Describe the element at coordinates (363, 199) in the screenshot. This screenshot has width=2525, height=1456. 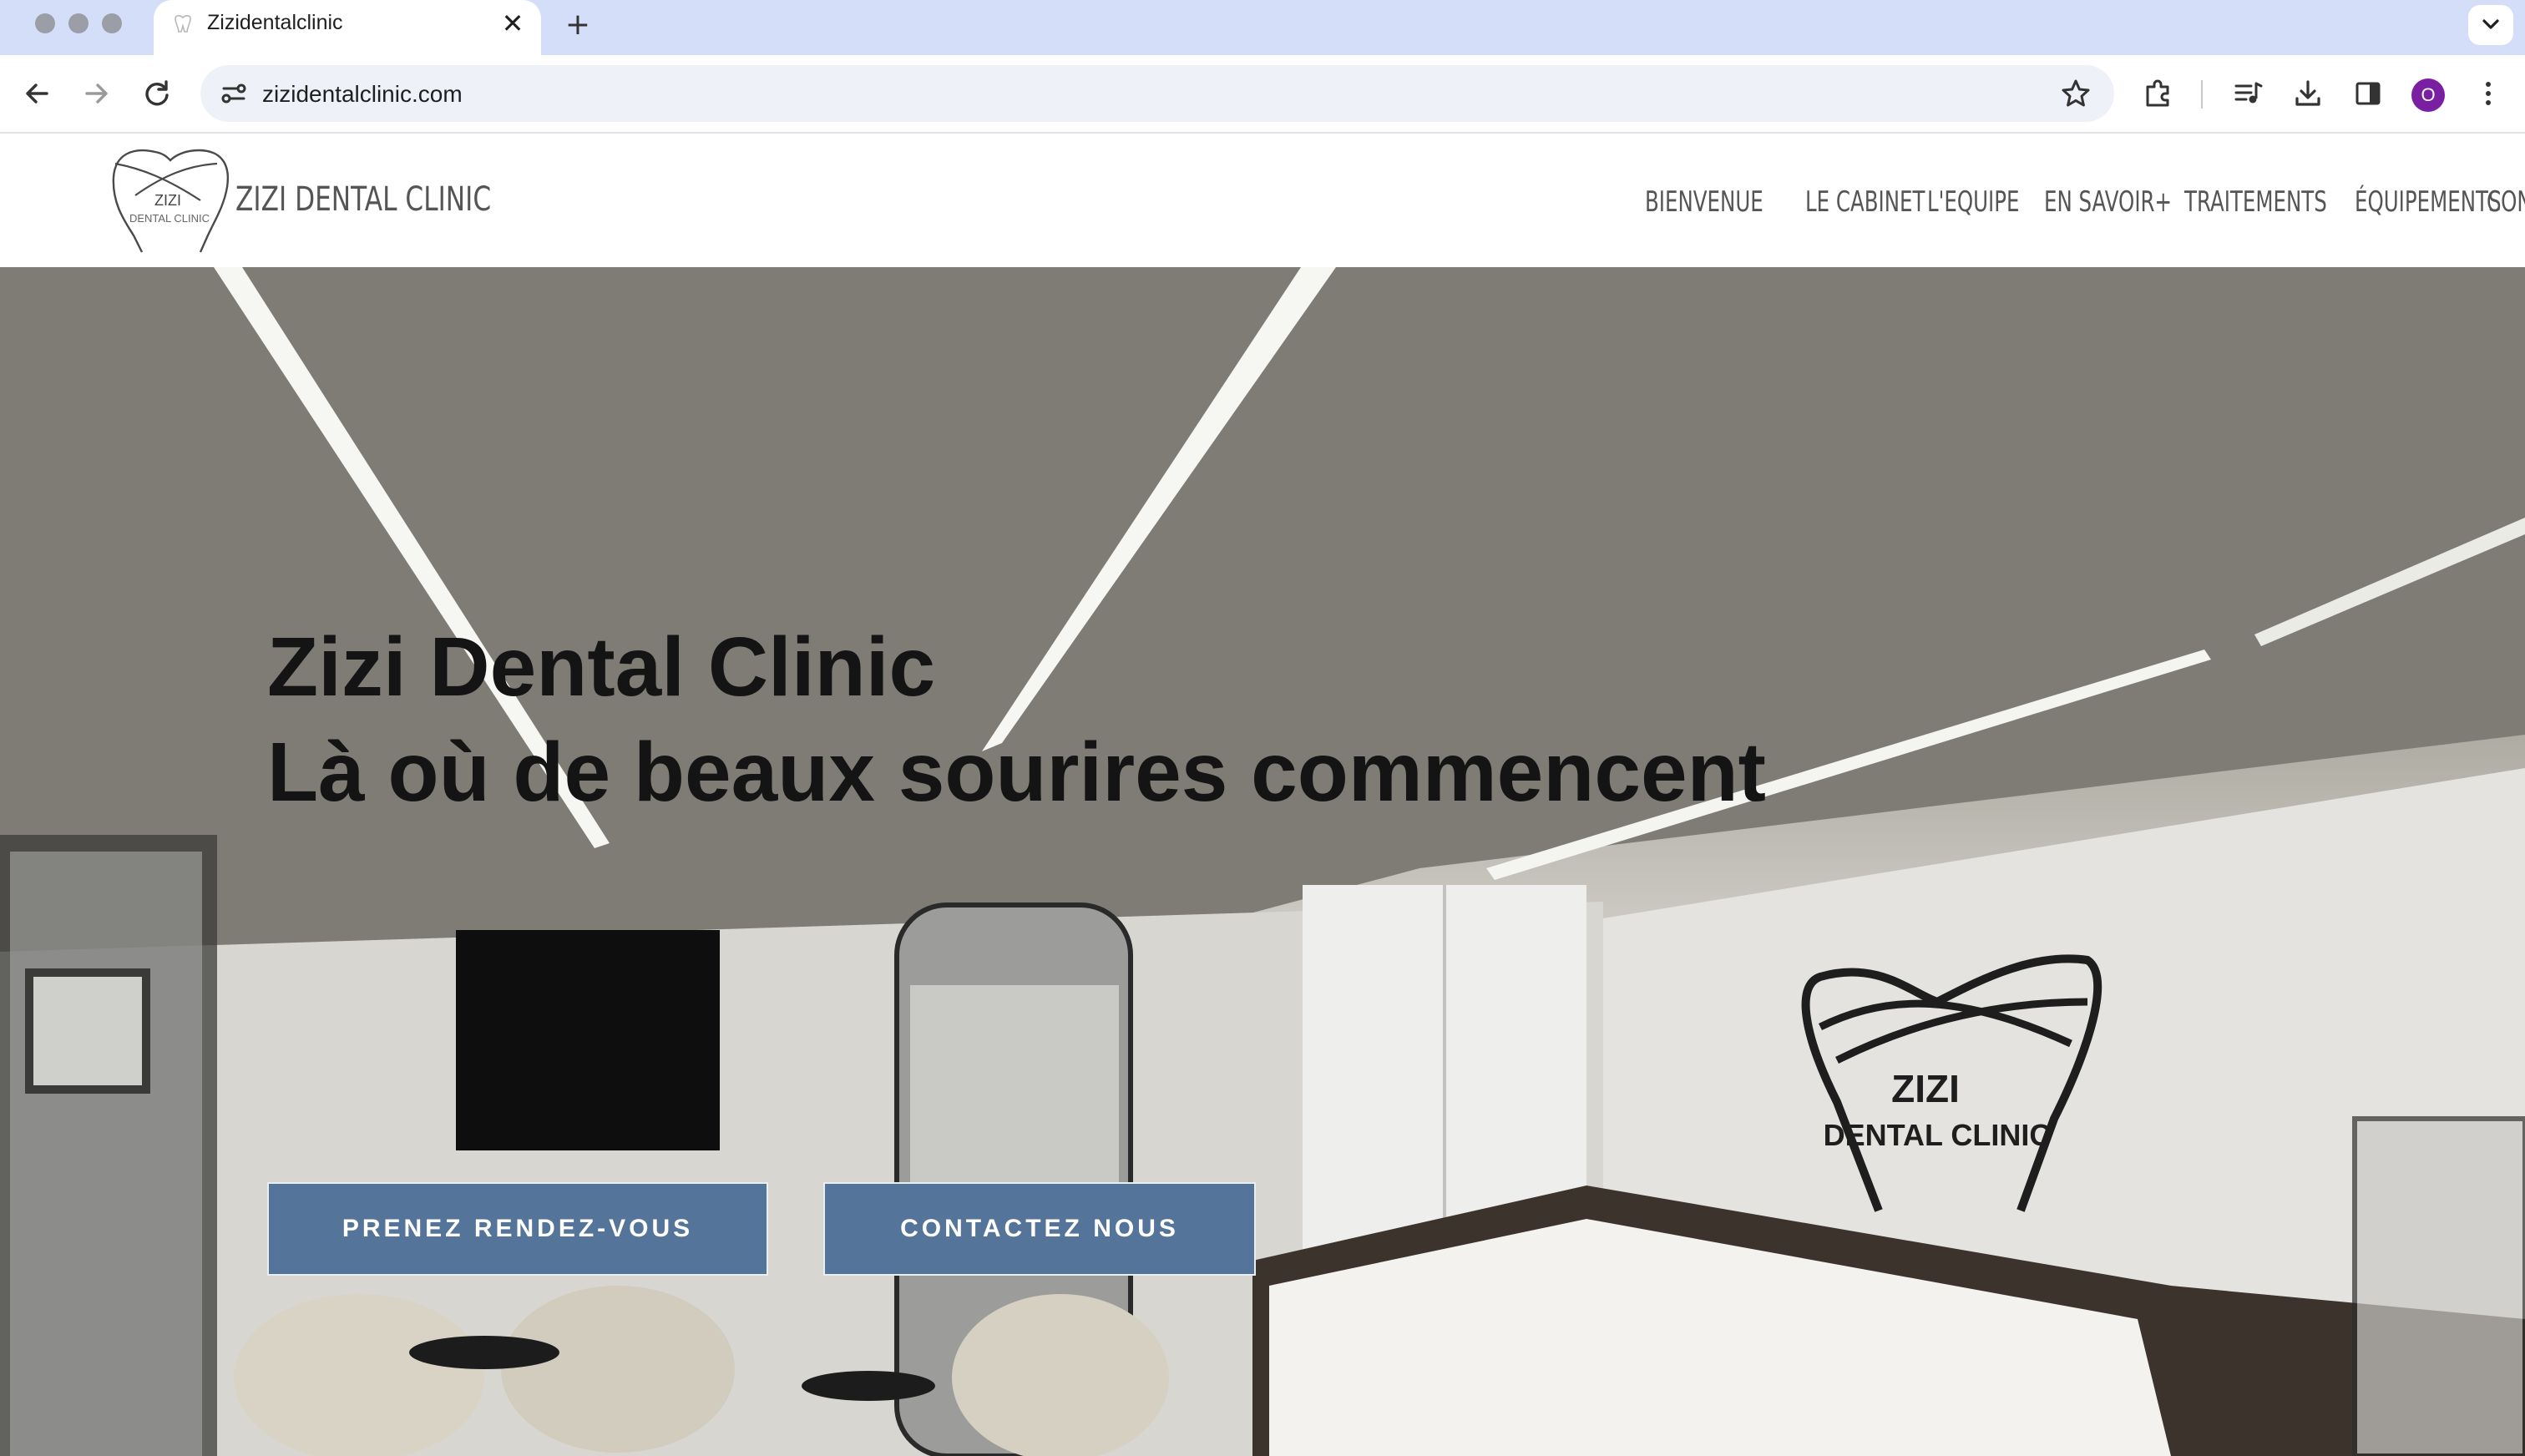
I see `site-logo-text: ZIZI DENTAL CLINIC` at that location.